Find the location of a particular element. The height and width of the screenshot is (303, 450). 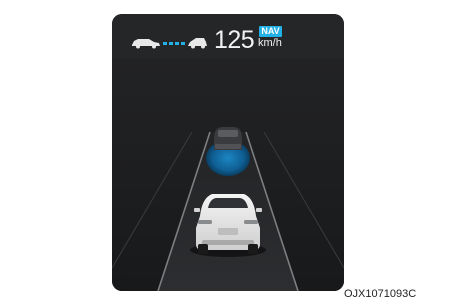

cruise-status-bar: 125 NAV km/h is located at coordinates (228, 36).